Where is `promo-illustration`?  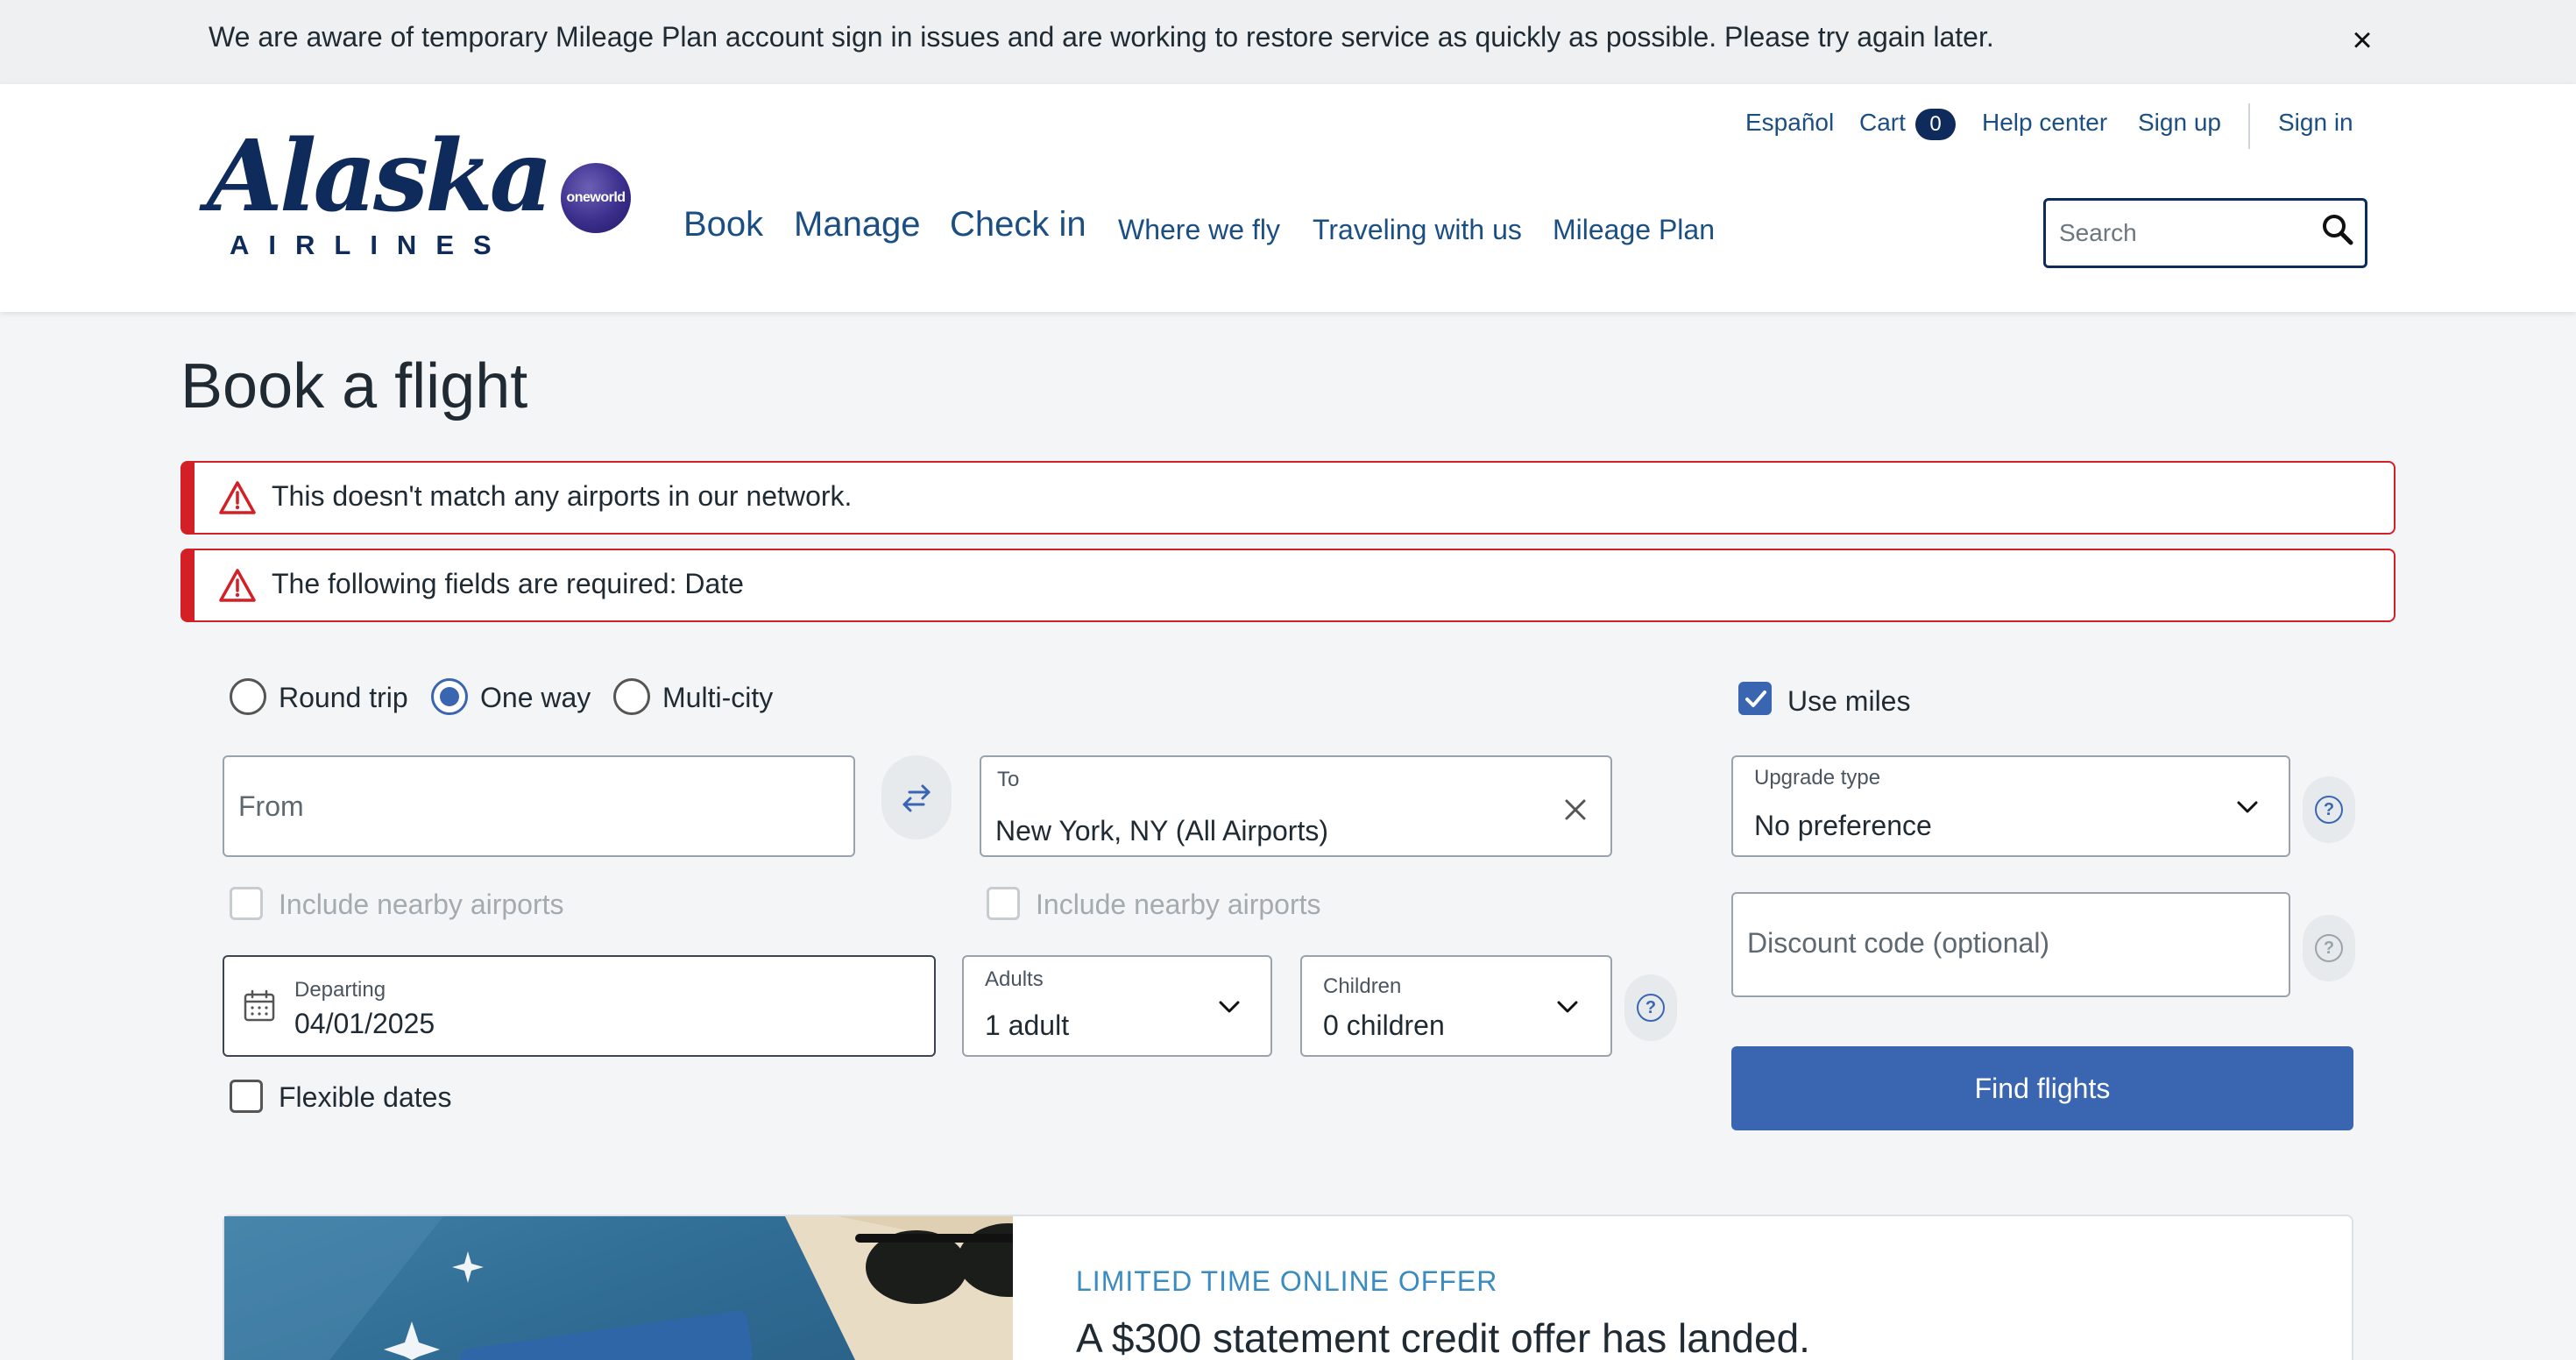 promo-illustration is located at coordinates (618, 1288).